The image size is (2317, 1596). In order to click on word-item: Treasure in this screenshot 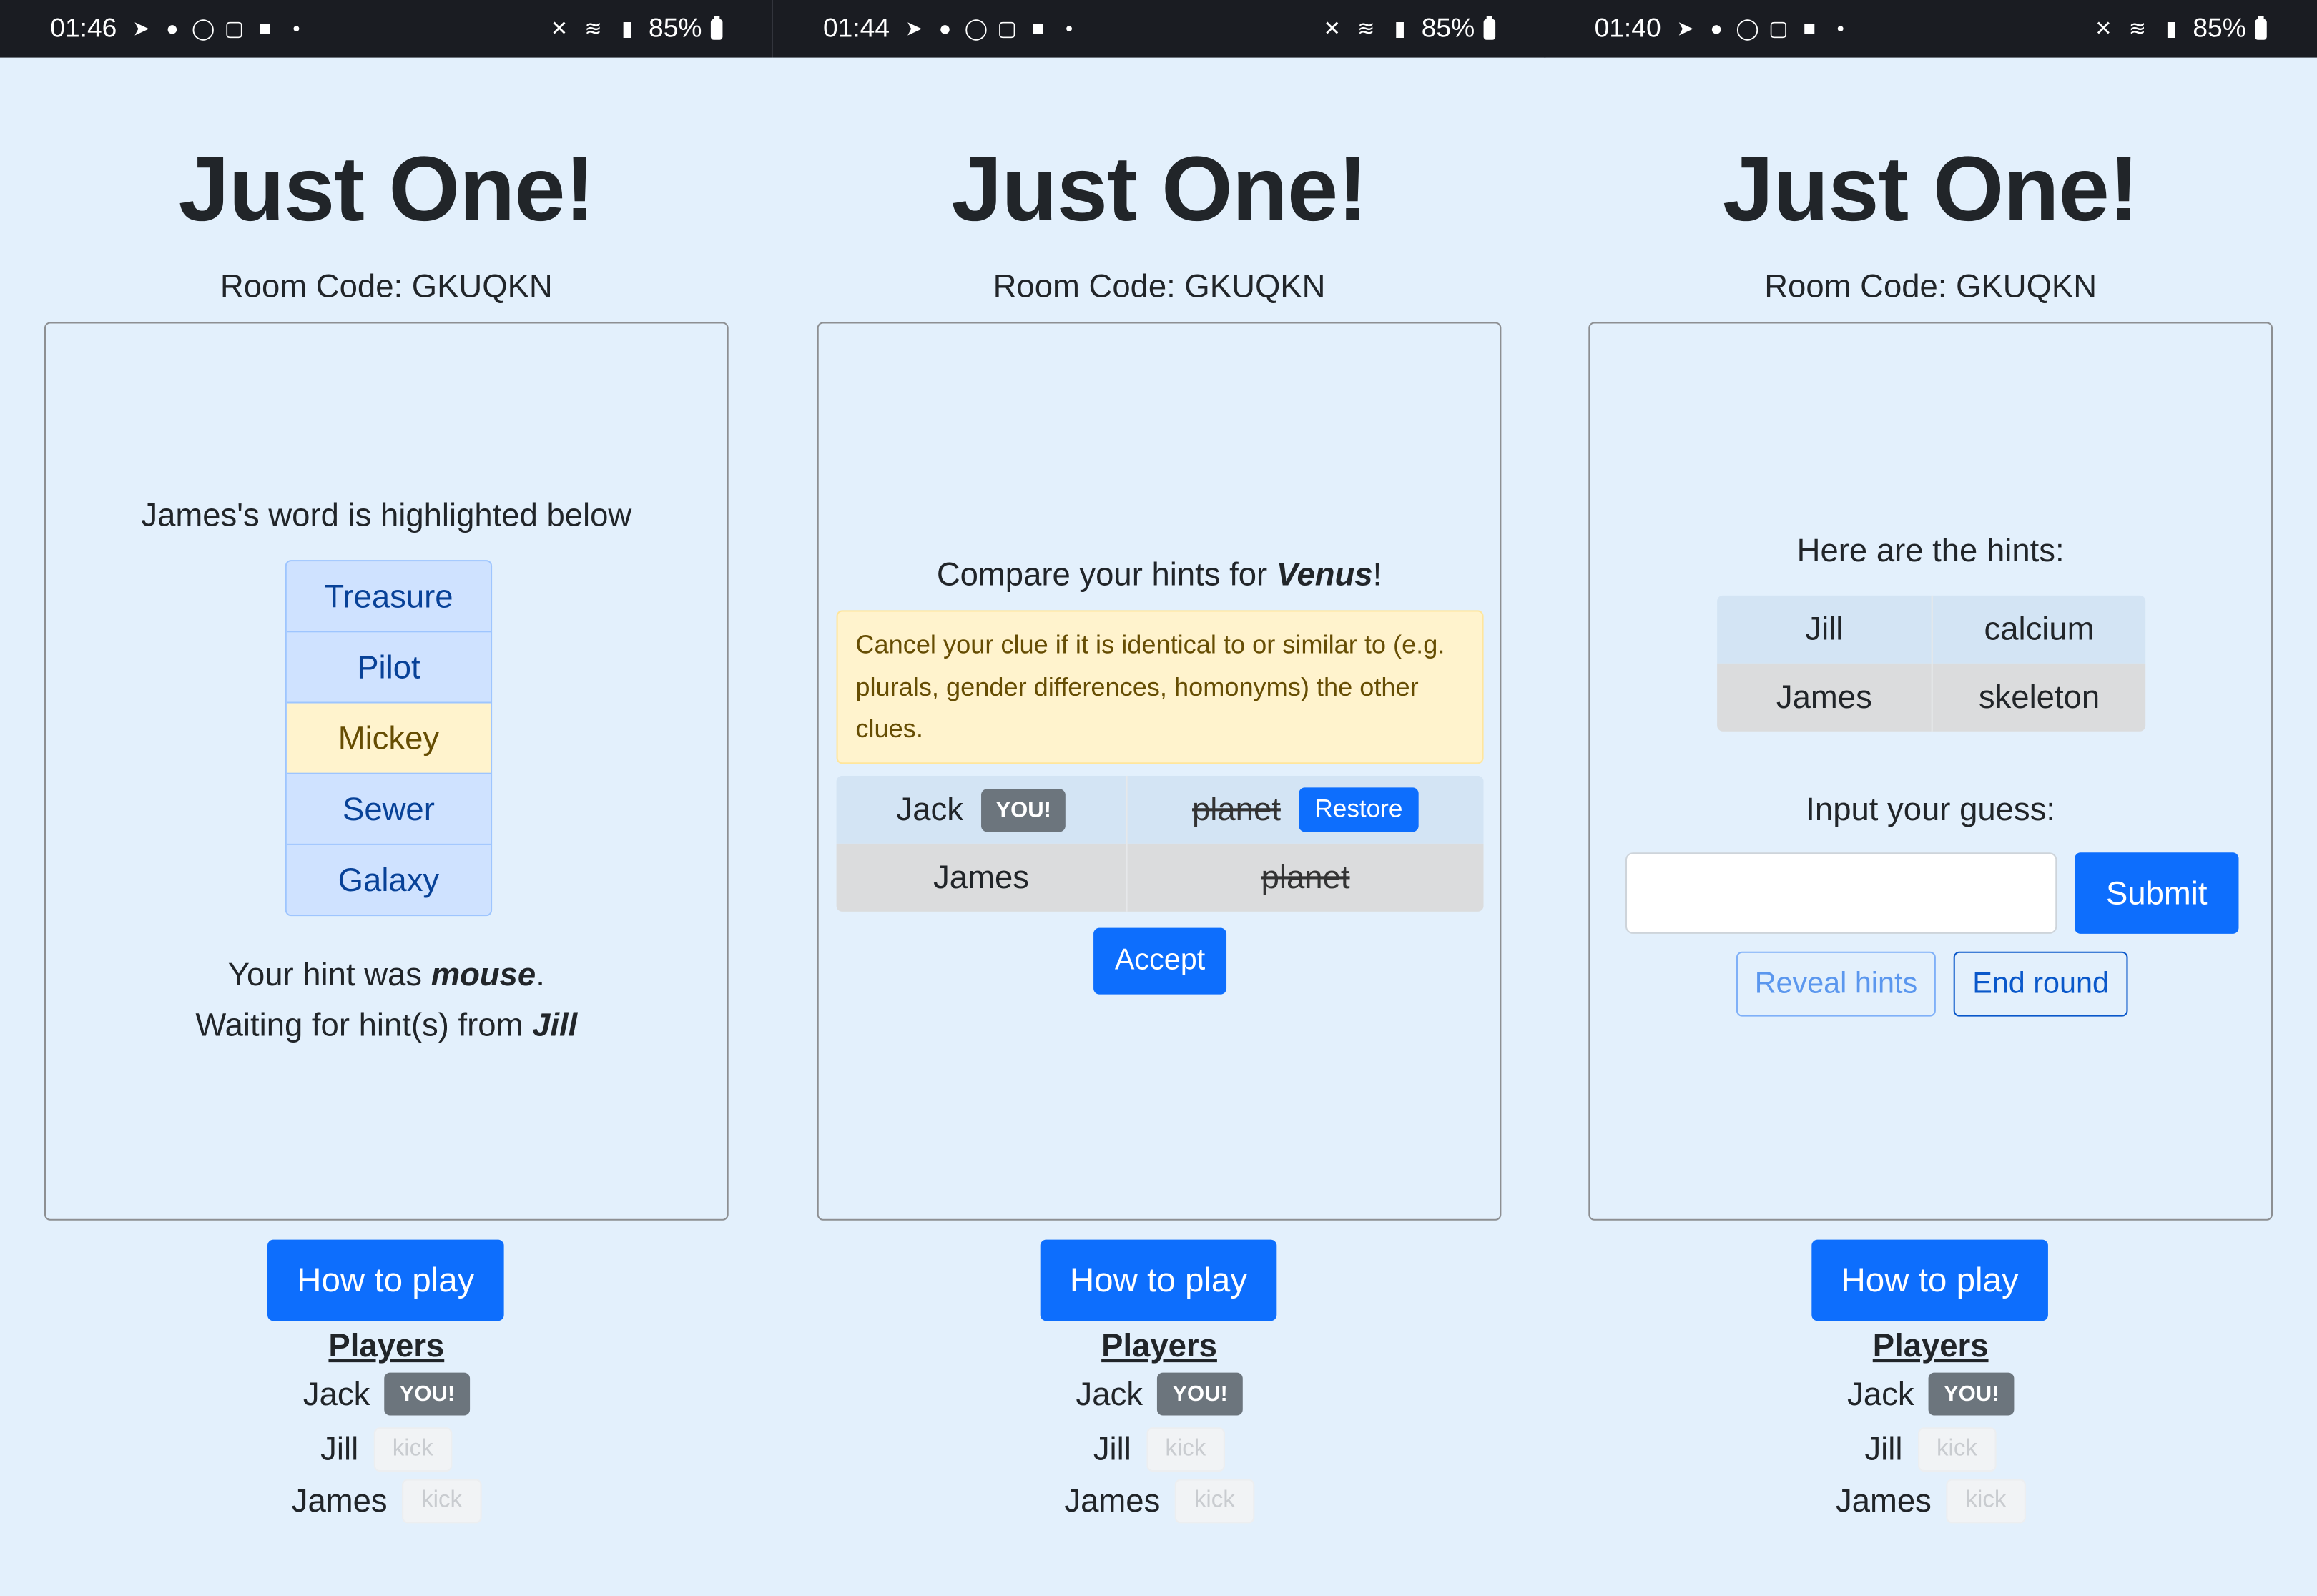, I will do `click(388, 597)`.